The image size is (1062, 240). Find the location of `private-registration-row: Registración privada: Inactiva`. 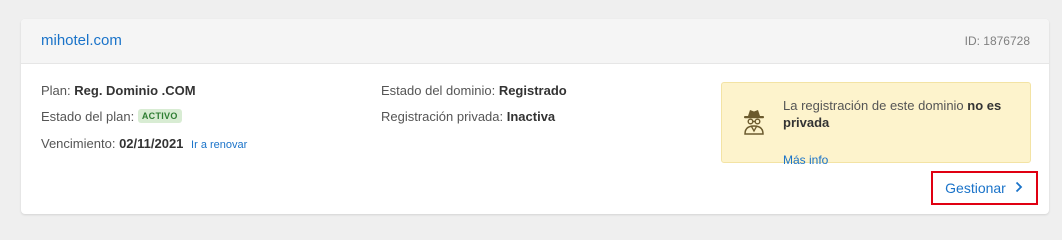

private-registration-row: Registración privada: Inactiva is located at coordinates (468, 116).